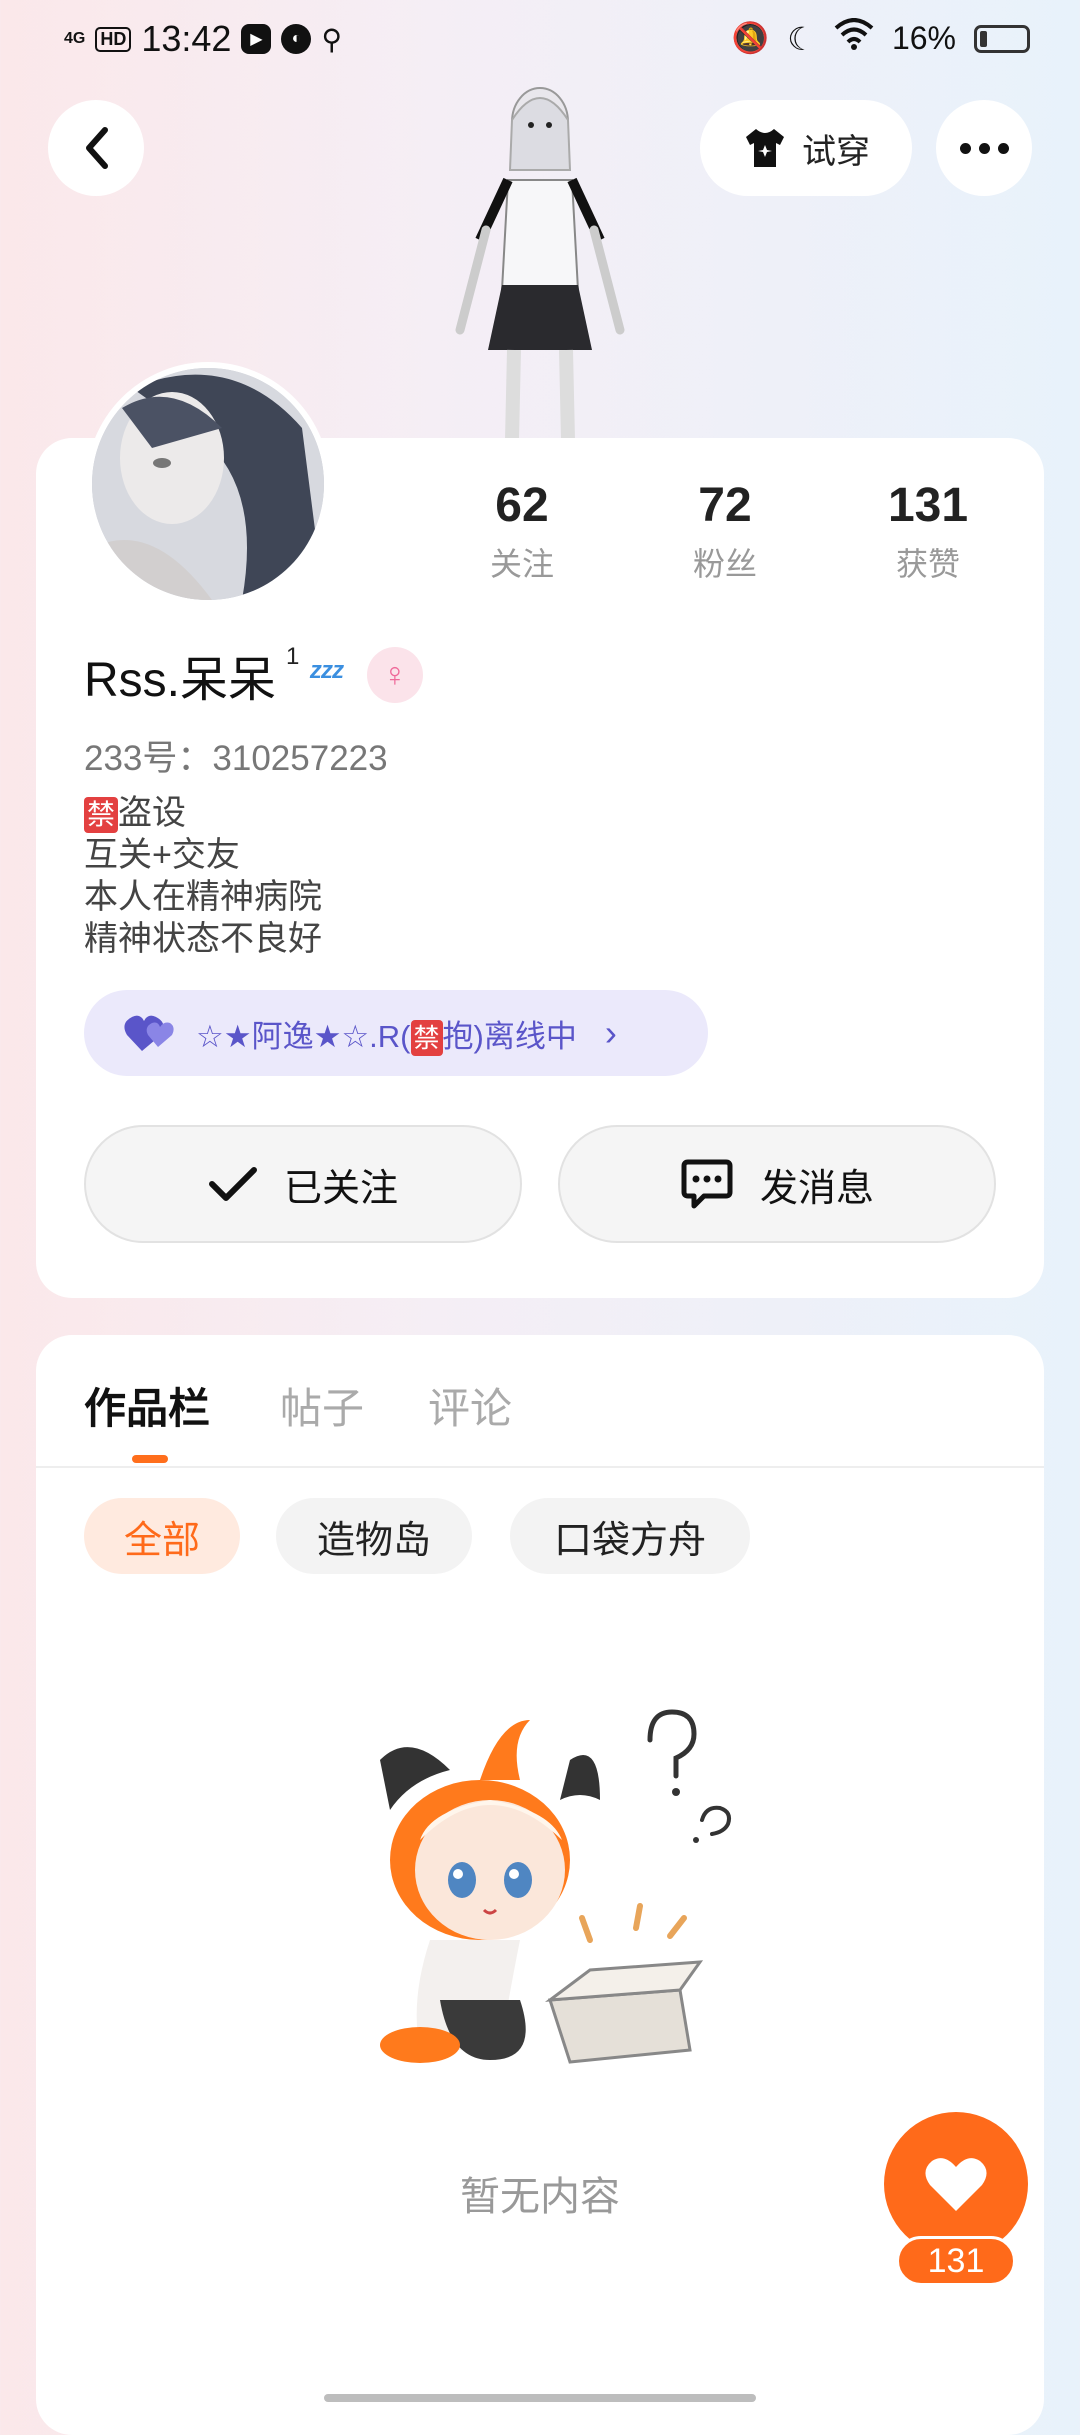  I want to click on avatar-figure-3d, so click(540, 263).